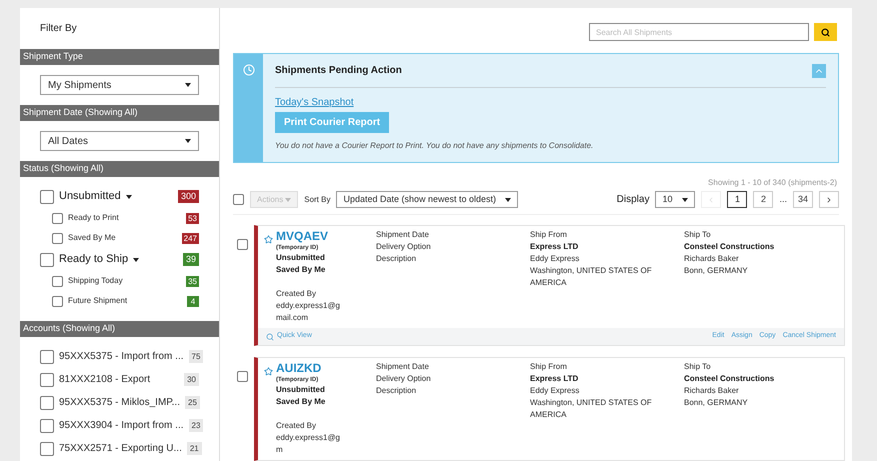 The image size is (877, 461). Describe the element at coordinates (93, 218) in the screenshot. I see `status-label: Ready to Print` at that location.